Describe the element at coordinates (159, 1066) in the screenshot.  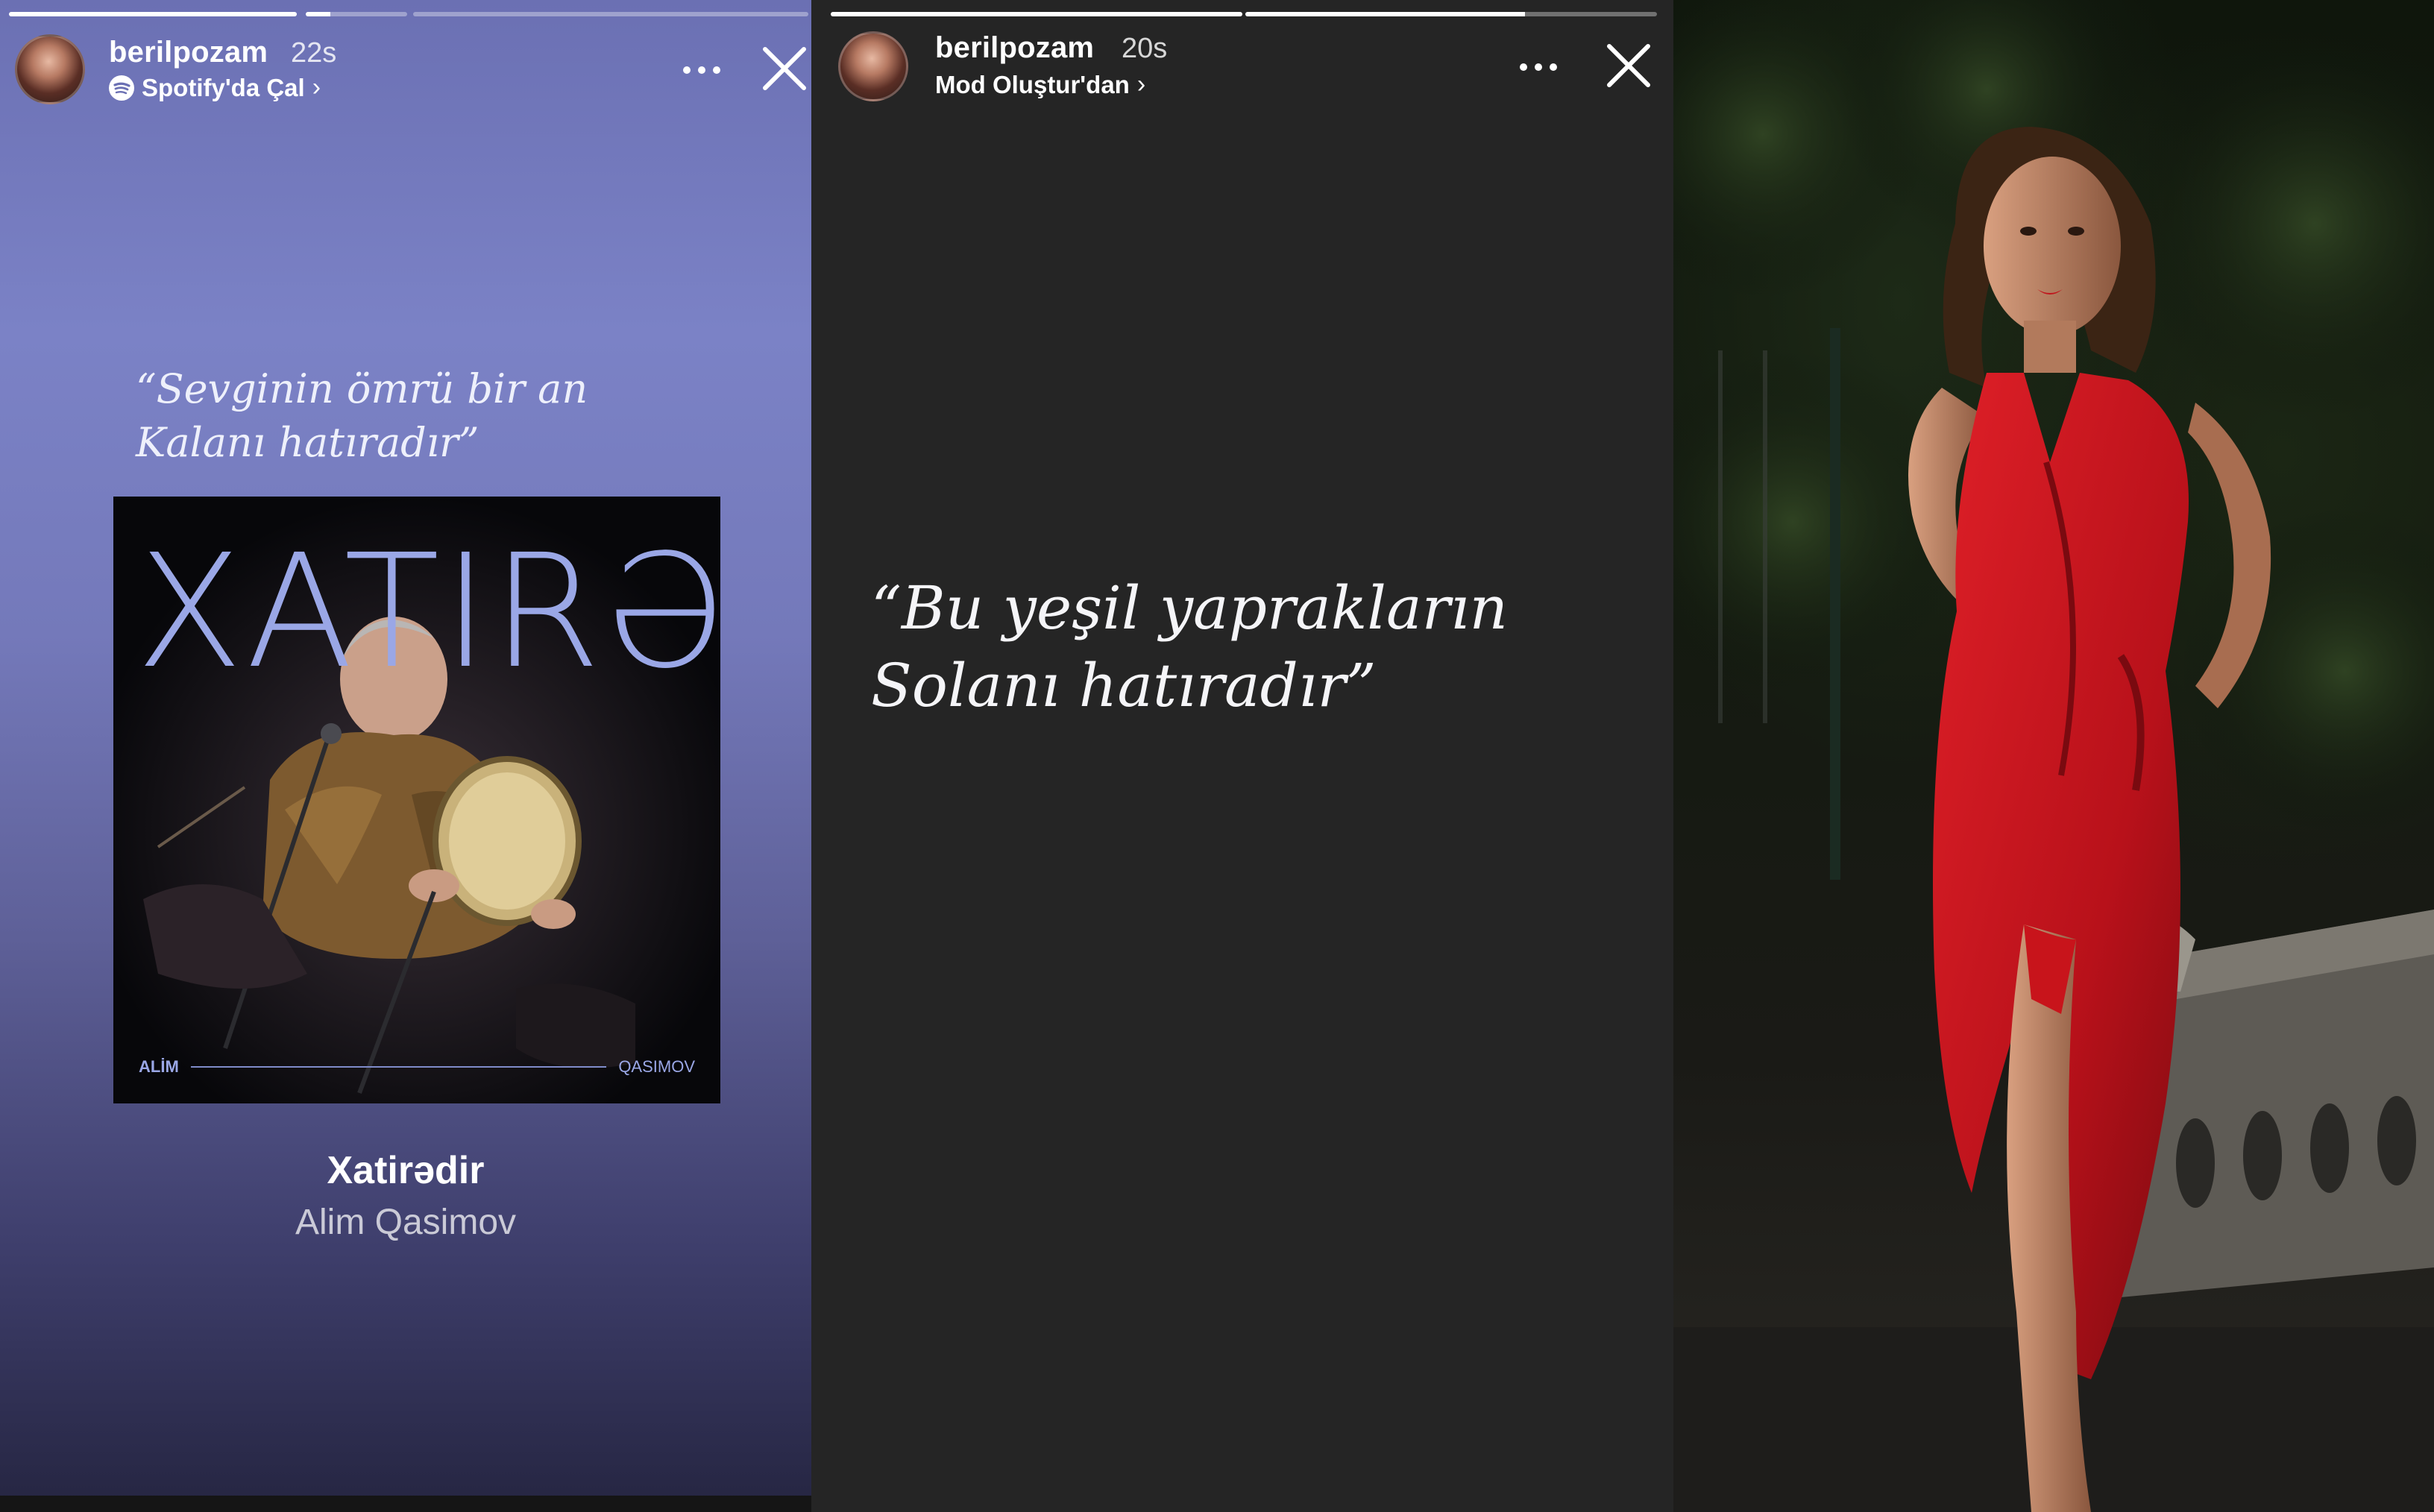
I see `album-footer-left: ALİM` at that location.